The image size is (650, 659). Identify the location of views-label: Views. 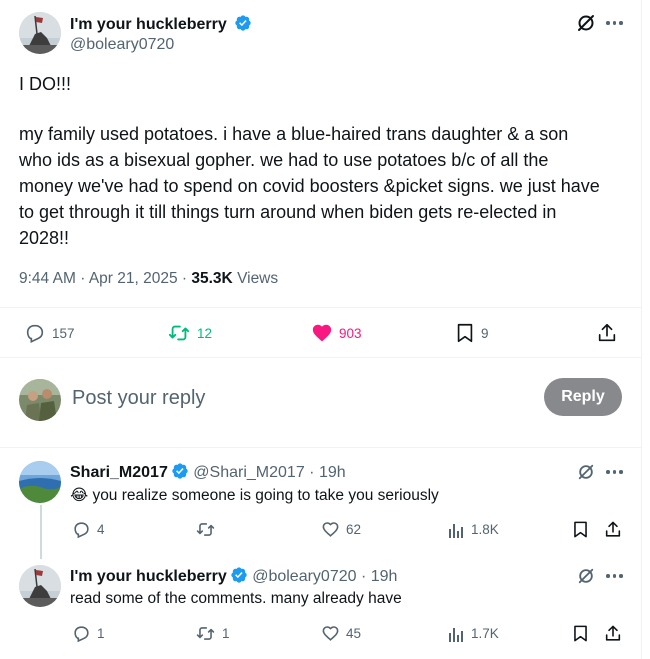
(258, 278).